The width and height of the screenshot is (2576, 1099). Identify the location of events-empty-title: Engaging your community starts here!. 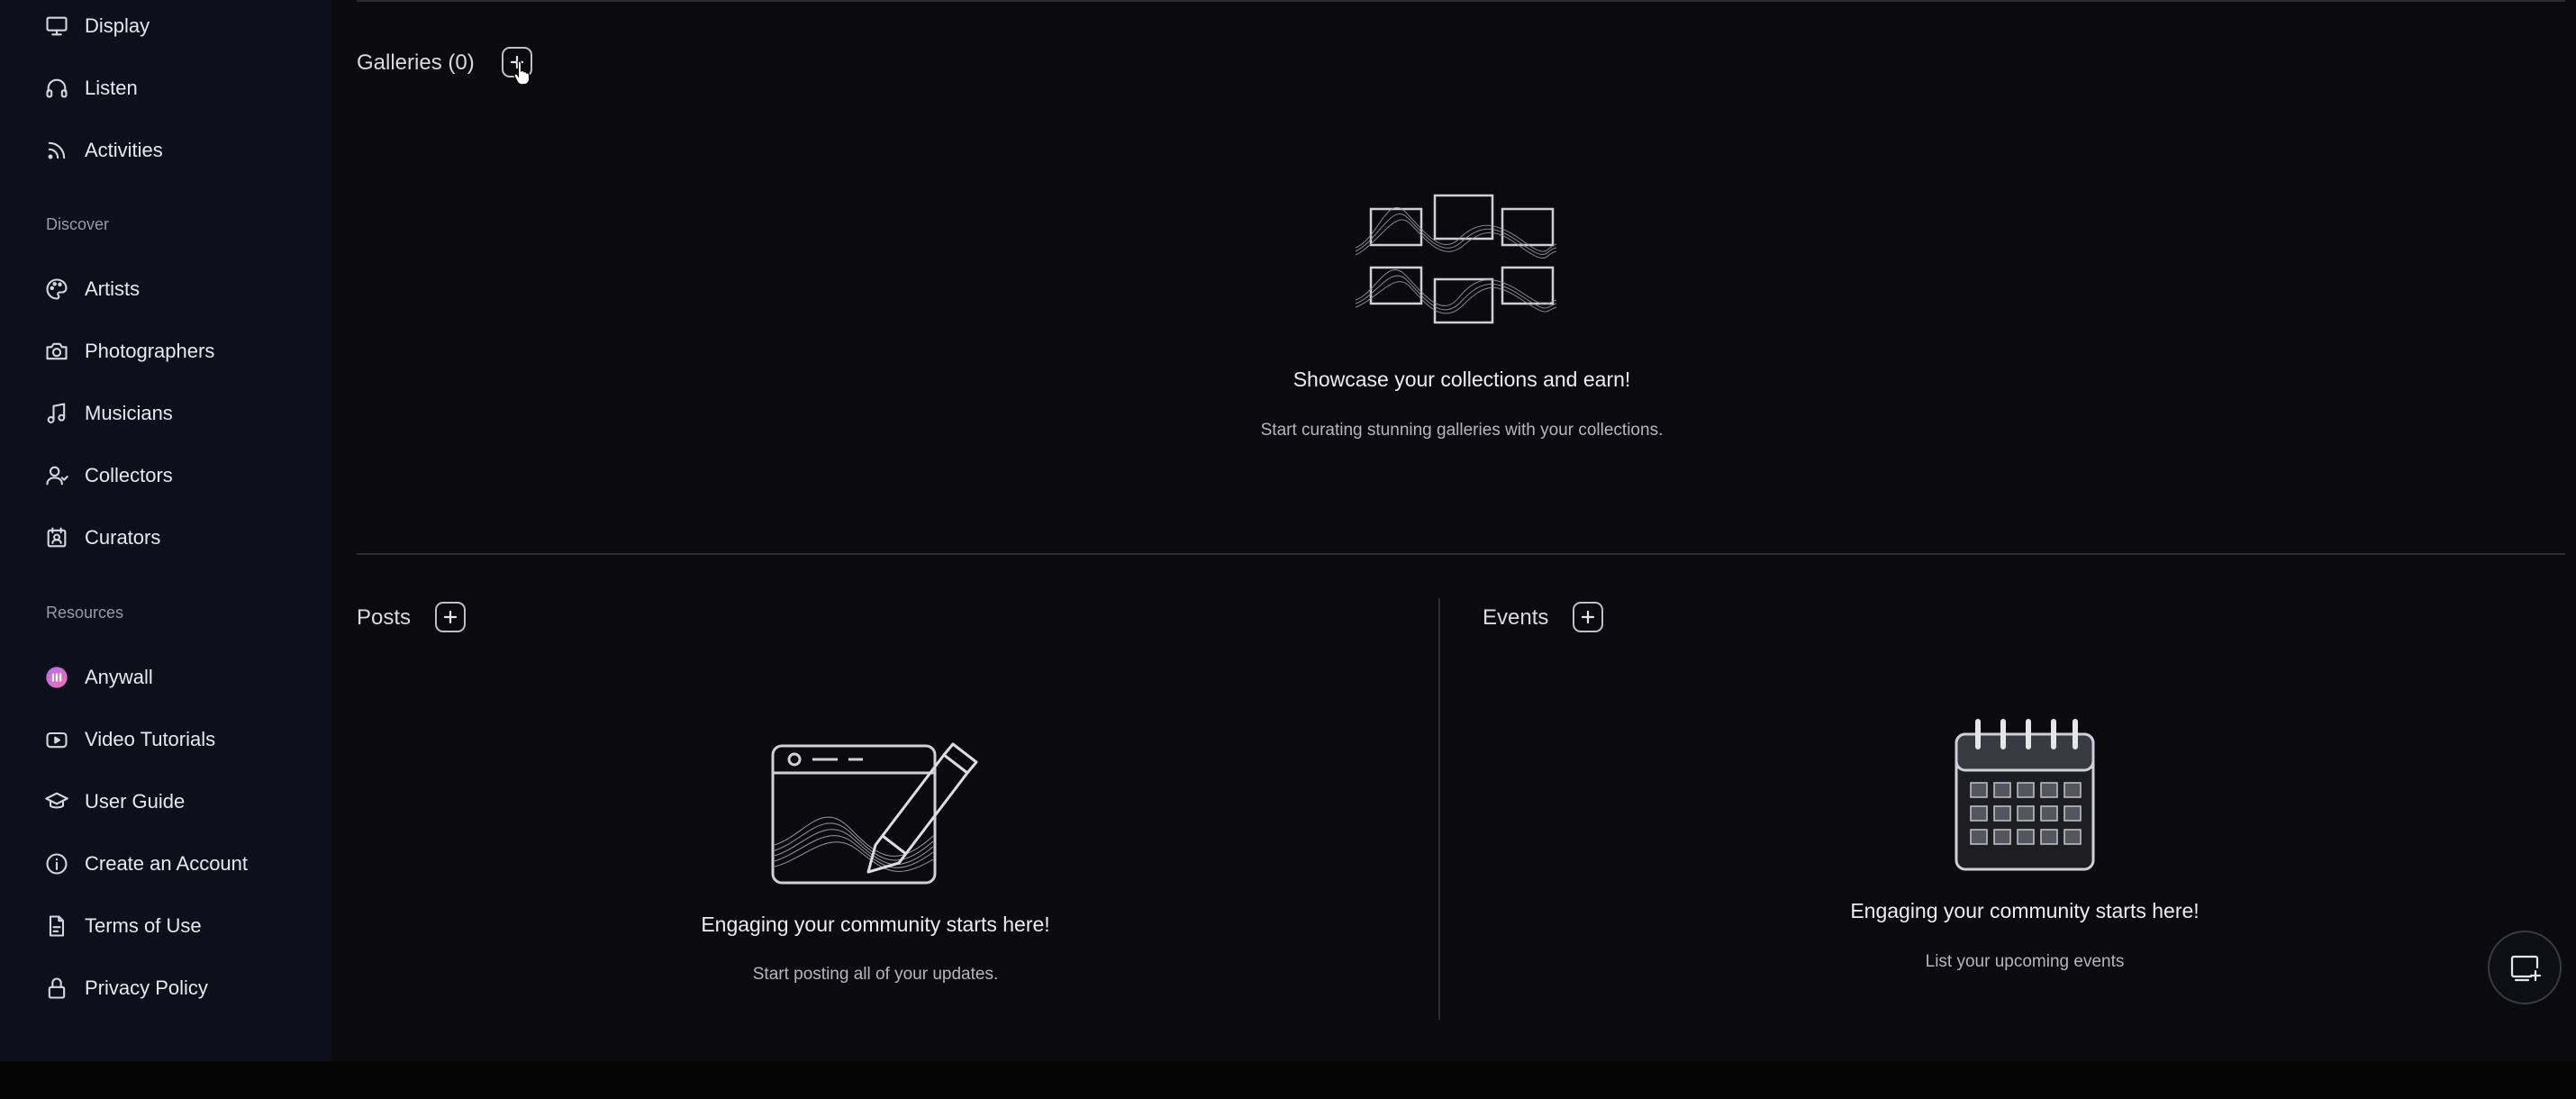
(2025, 911).